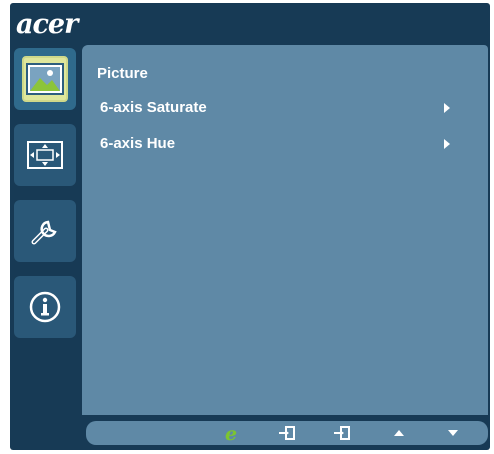 The height and width of the screenshot is (454, 494). I want to click on sidebar-item-position, so click(45, 155).